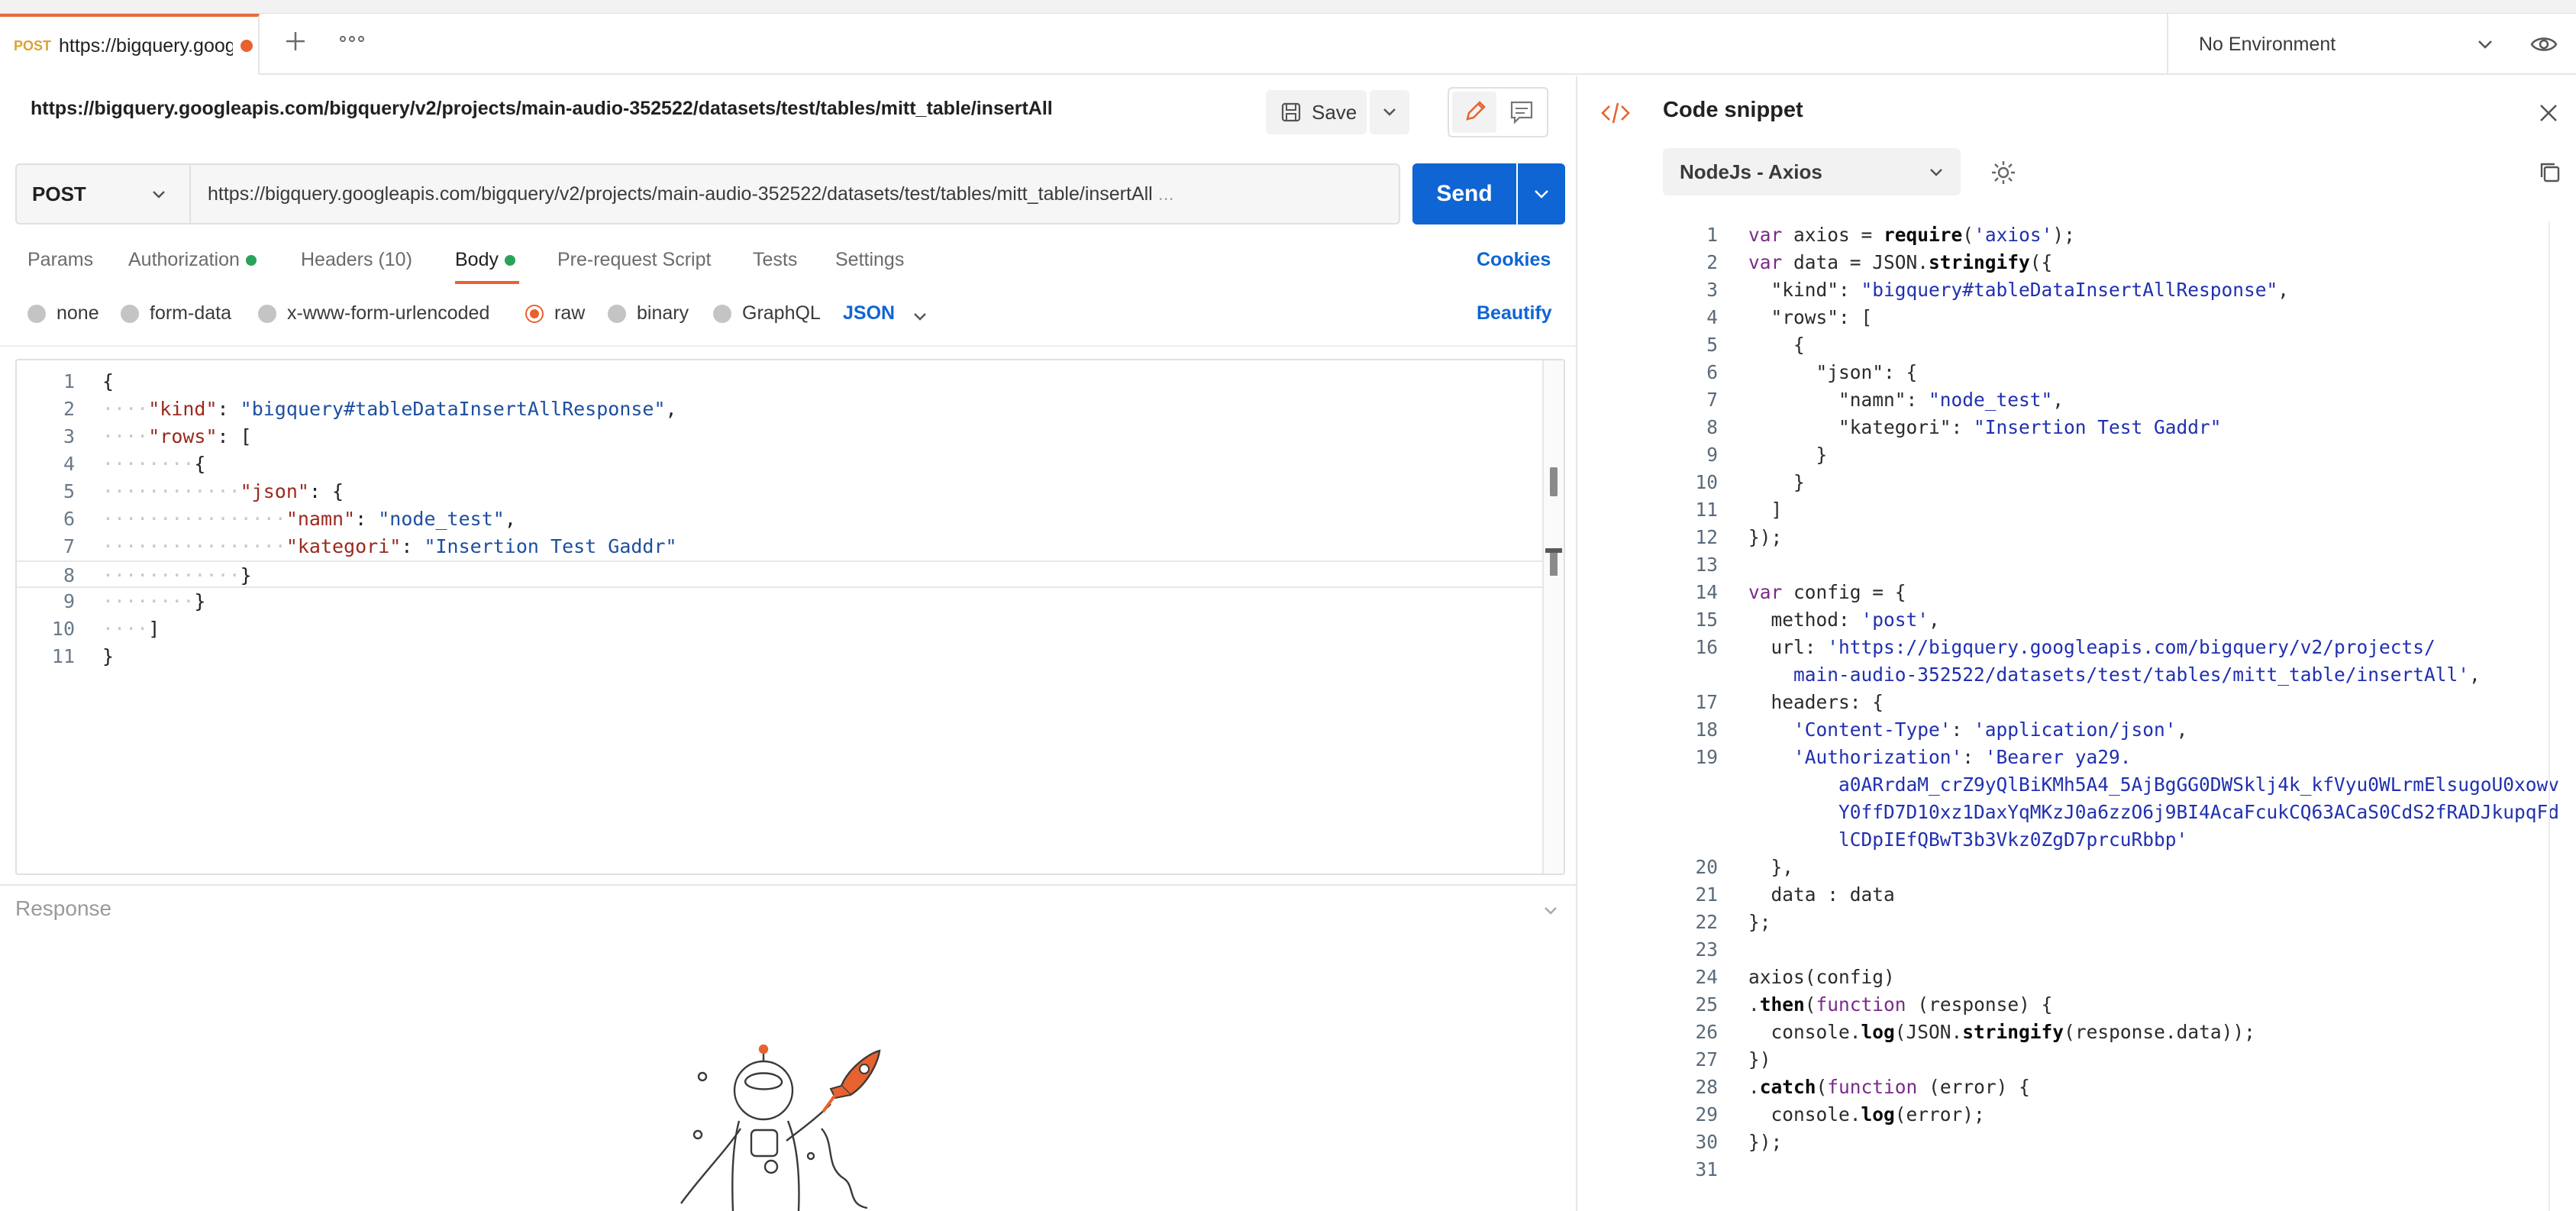 This screenshot has width=2576, height=1211. What do you see at coordinates (2550, 172) in the screenshot?
I see `copy-icon` at bounding box center [2550, 172].